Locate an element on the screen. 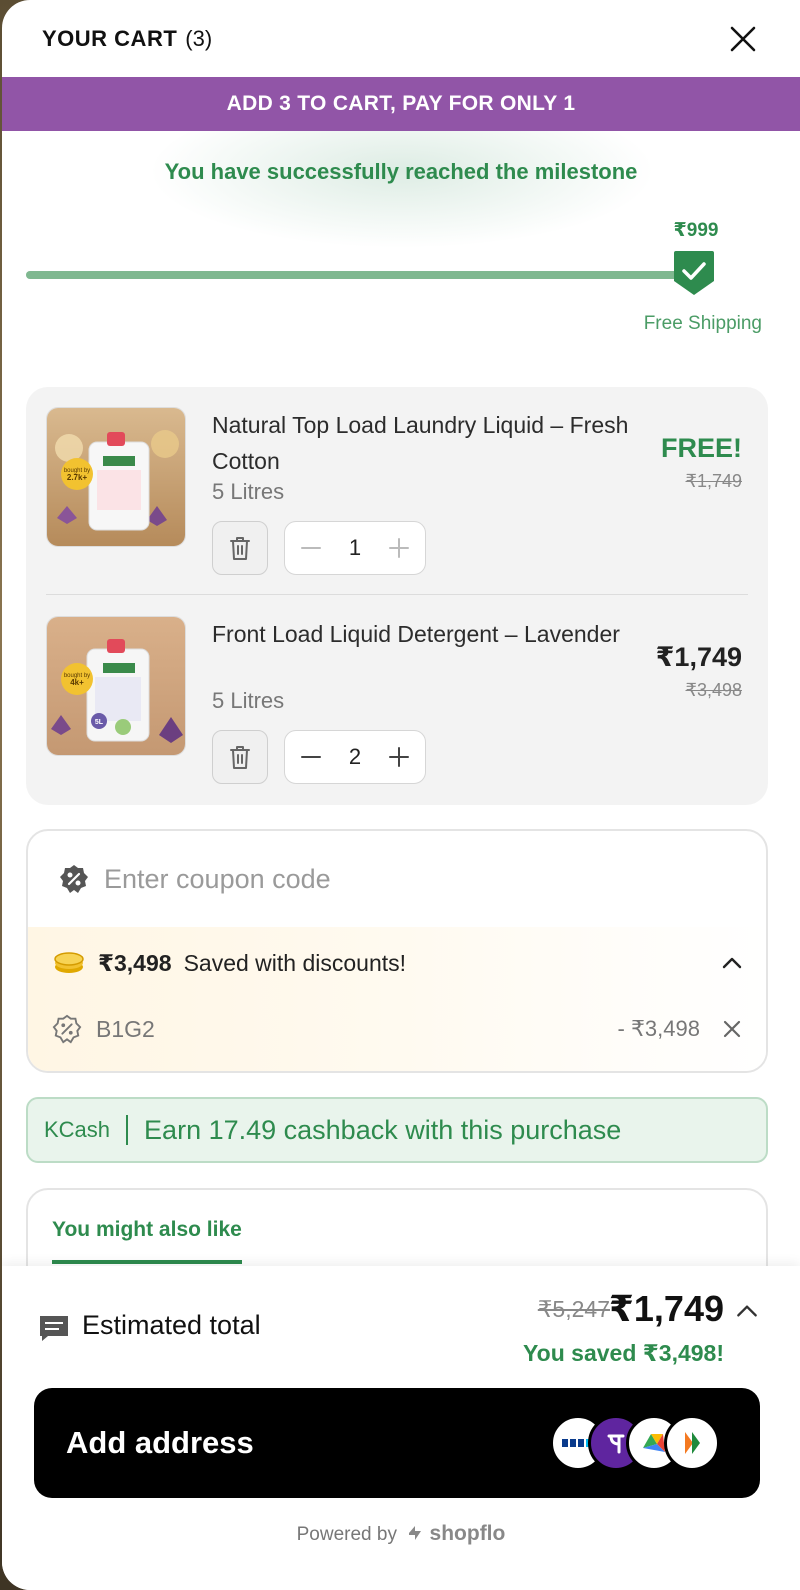  shopflo-logo-icon is located at coordinates (415, 1533).